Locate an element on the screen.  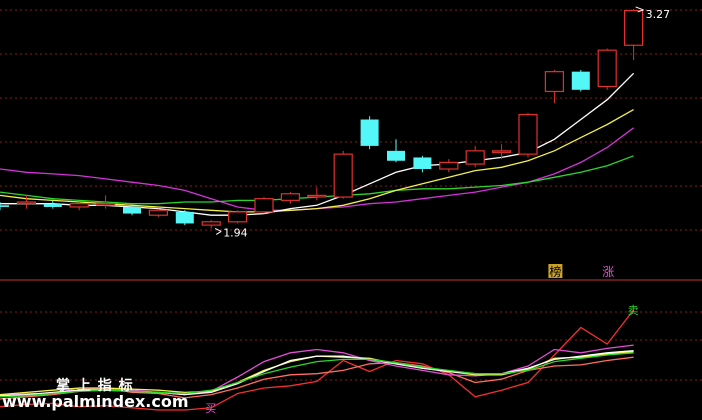
price-high-label: 3.27 is located at coordinates (658, 14).